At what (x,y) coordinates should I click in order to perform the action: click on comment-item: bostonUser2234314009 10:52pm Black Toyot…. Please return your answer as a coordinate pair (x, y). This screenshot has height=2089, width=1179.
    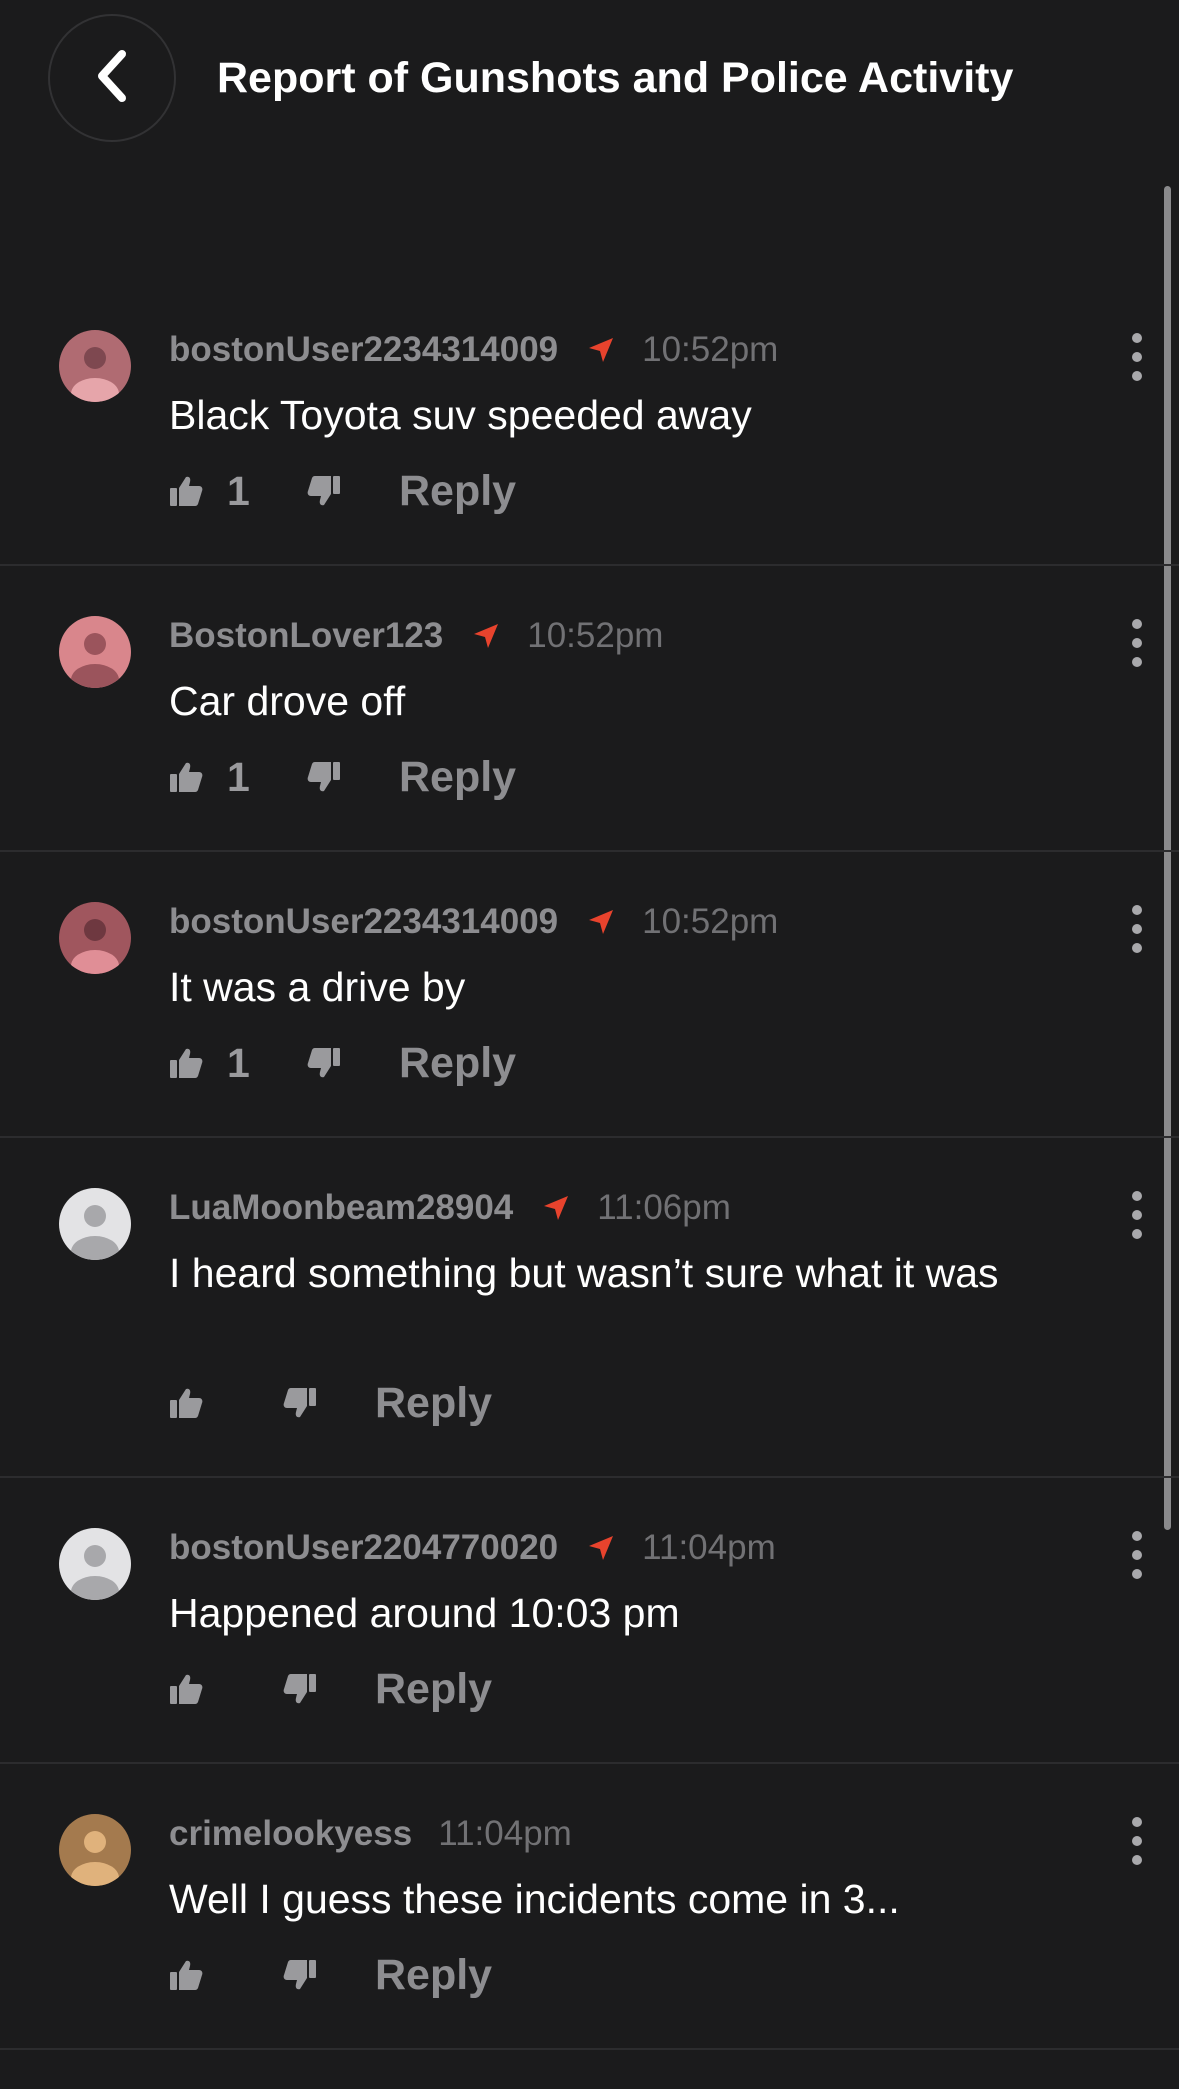
    Looking at the image, I should click on (589, 423).